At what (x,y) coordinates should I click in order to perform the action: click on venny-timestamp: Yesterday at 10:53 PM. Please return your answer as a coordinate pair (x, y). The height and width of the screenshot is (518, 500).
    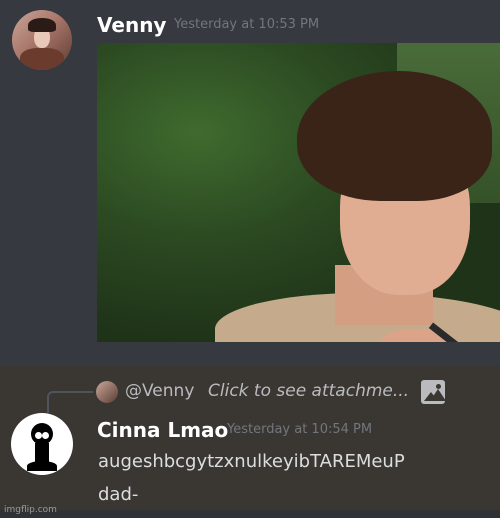
    Looking at the image, I should click on (247, 24).